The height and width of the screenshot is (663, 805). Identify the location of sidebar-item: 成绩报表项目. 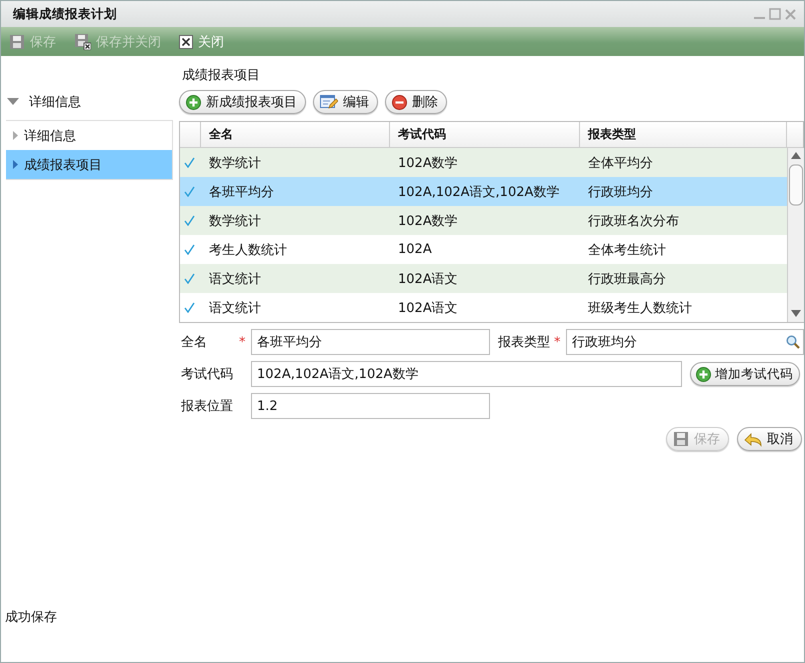
(89, 164).